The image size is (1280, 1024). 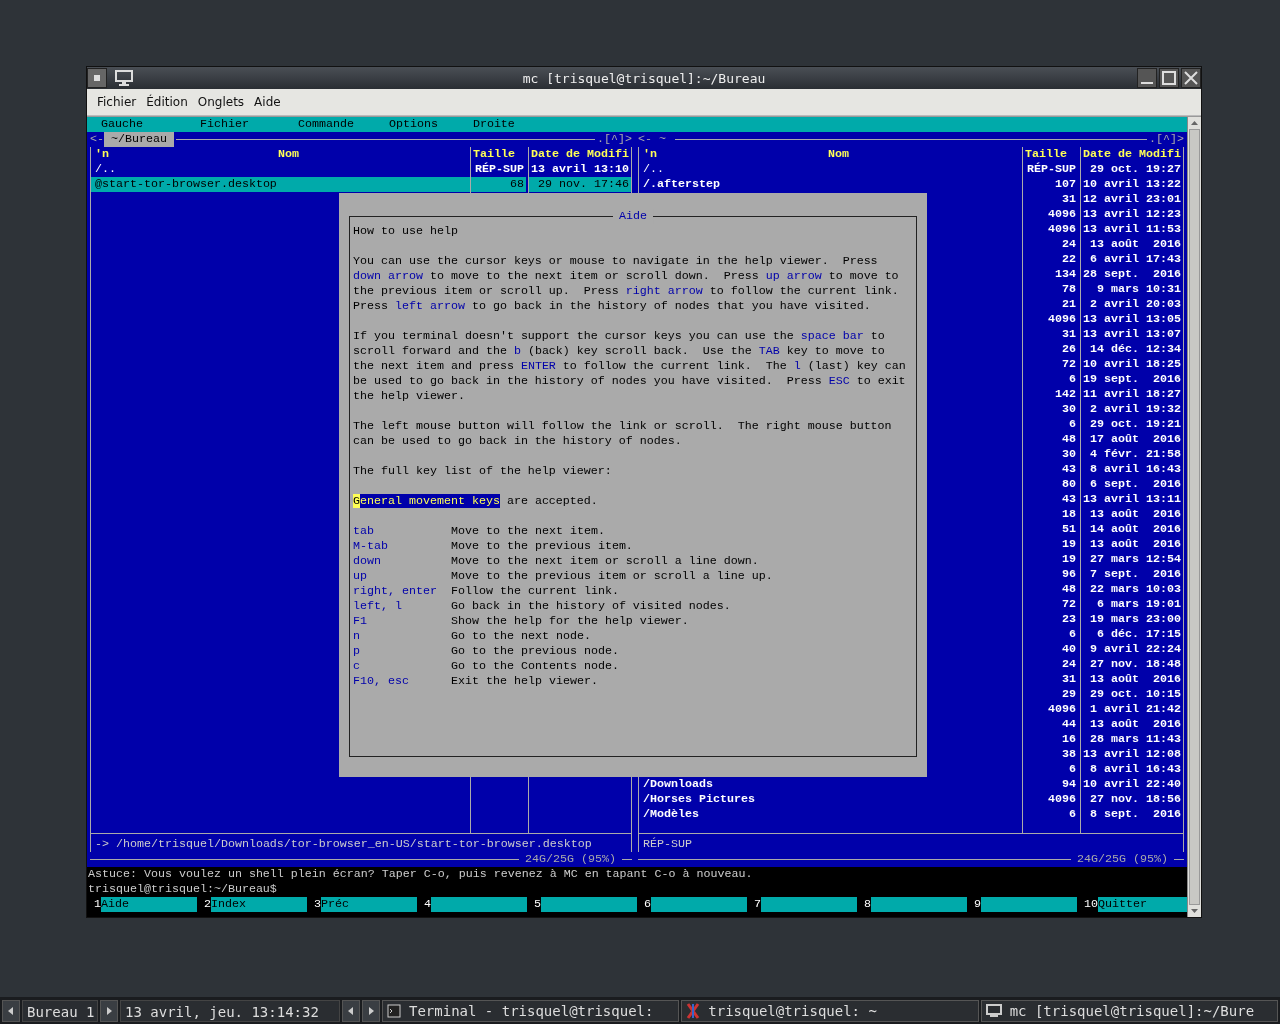 I want to click on file-date-cell-text: 19 mars 23:00, so click(x=1135, y=619).